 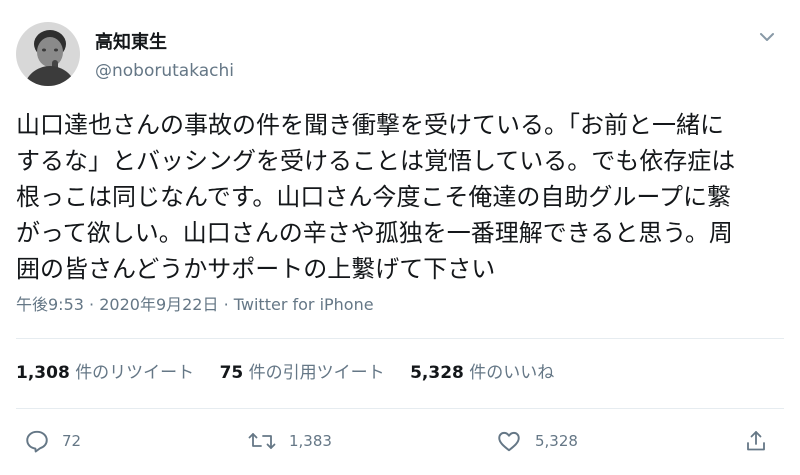 What do you see at coordinates (256, 269) in the screenshot?
I see `tweet-text-line: 囲の皆さんどうかサポートの上繫げて下さい` at bounding box center [256, 269].